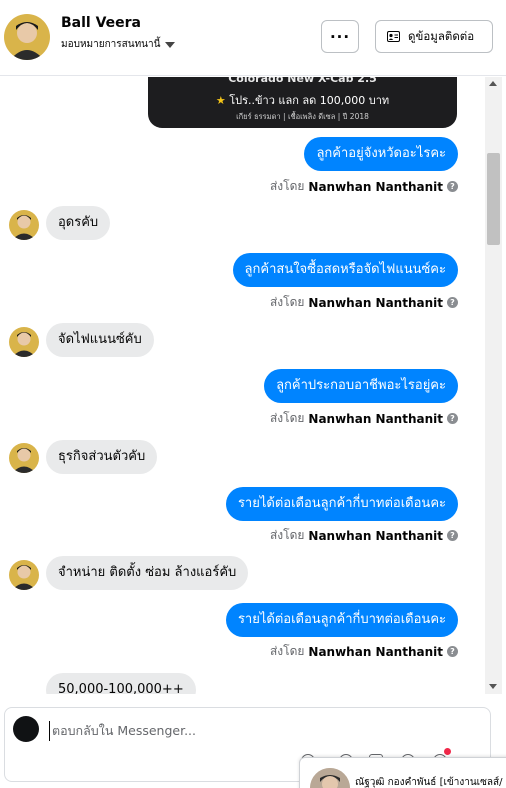 The height and width of the screenshot is (788, 506). What do you see at coordinates (381, 154) in the screenshot?
I see `outgoing-message: ลูกค้าอยู่จังหวัดอะไรคะ` at bounding box center [381, 154].